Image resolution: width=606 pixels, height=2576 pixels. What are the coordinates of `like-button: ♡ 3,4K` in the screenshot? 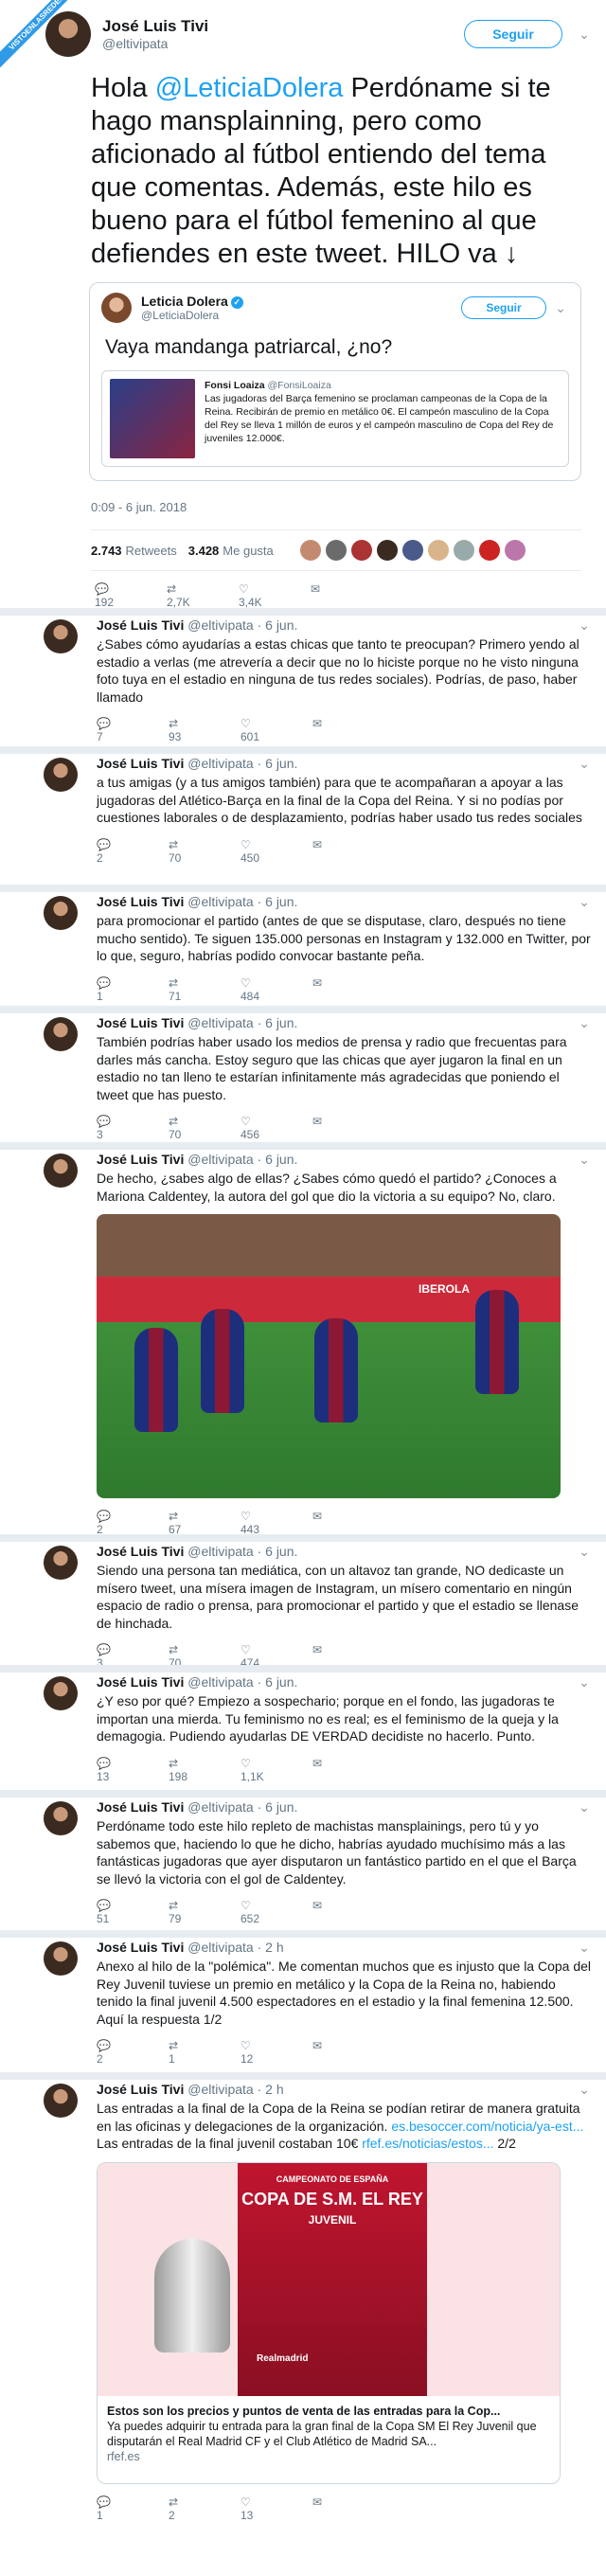 It's located at (275, 595).